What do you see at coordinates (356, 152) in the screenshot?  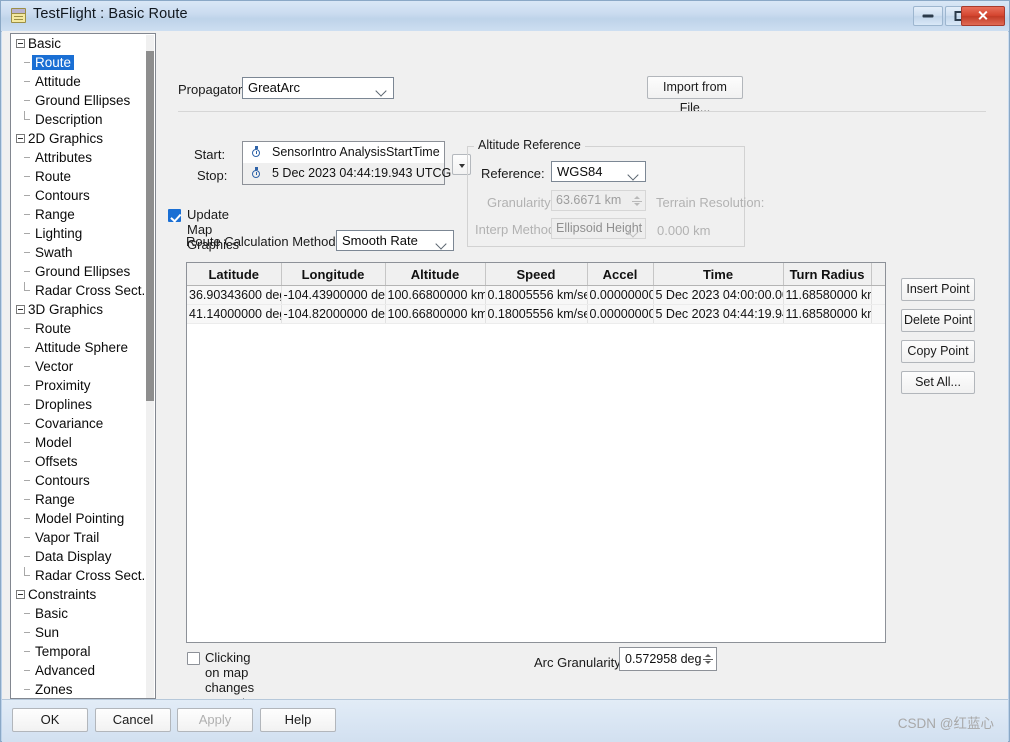 I see `start-time-value: SensorIntro AnalysisStartTime` at bounding box center [356, 152].